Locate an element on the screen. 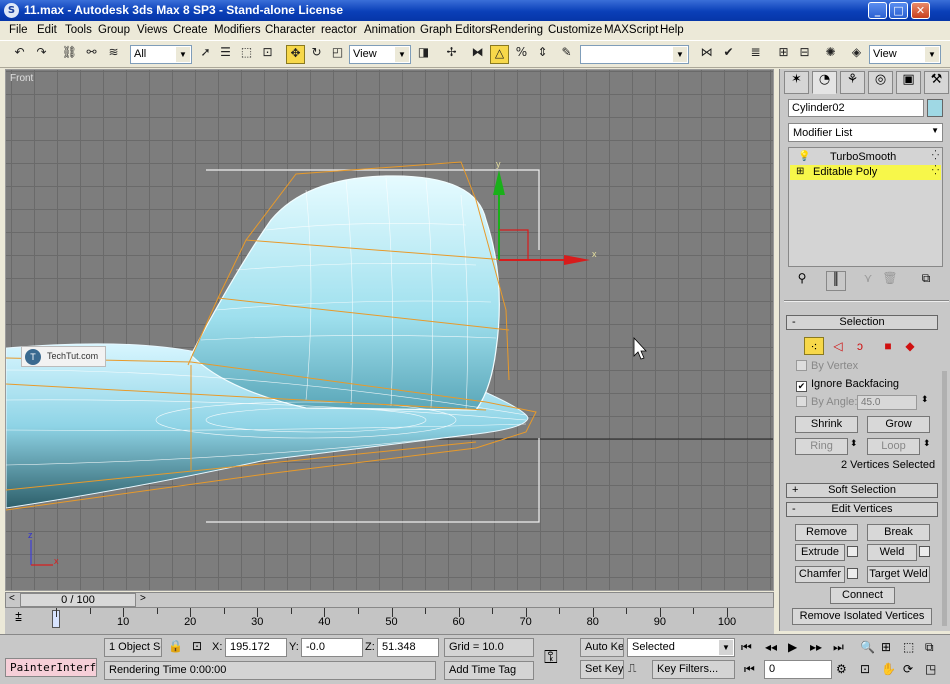 This screenshot has height=684, width=950. weld-settings-icon is located at coordinates (924, 553).